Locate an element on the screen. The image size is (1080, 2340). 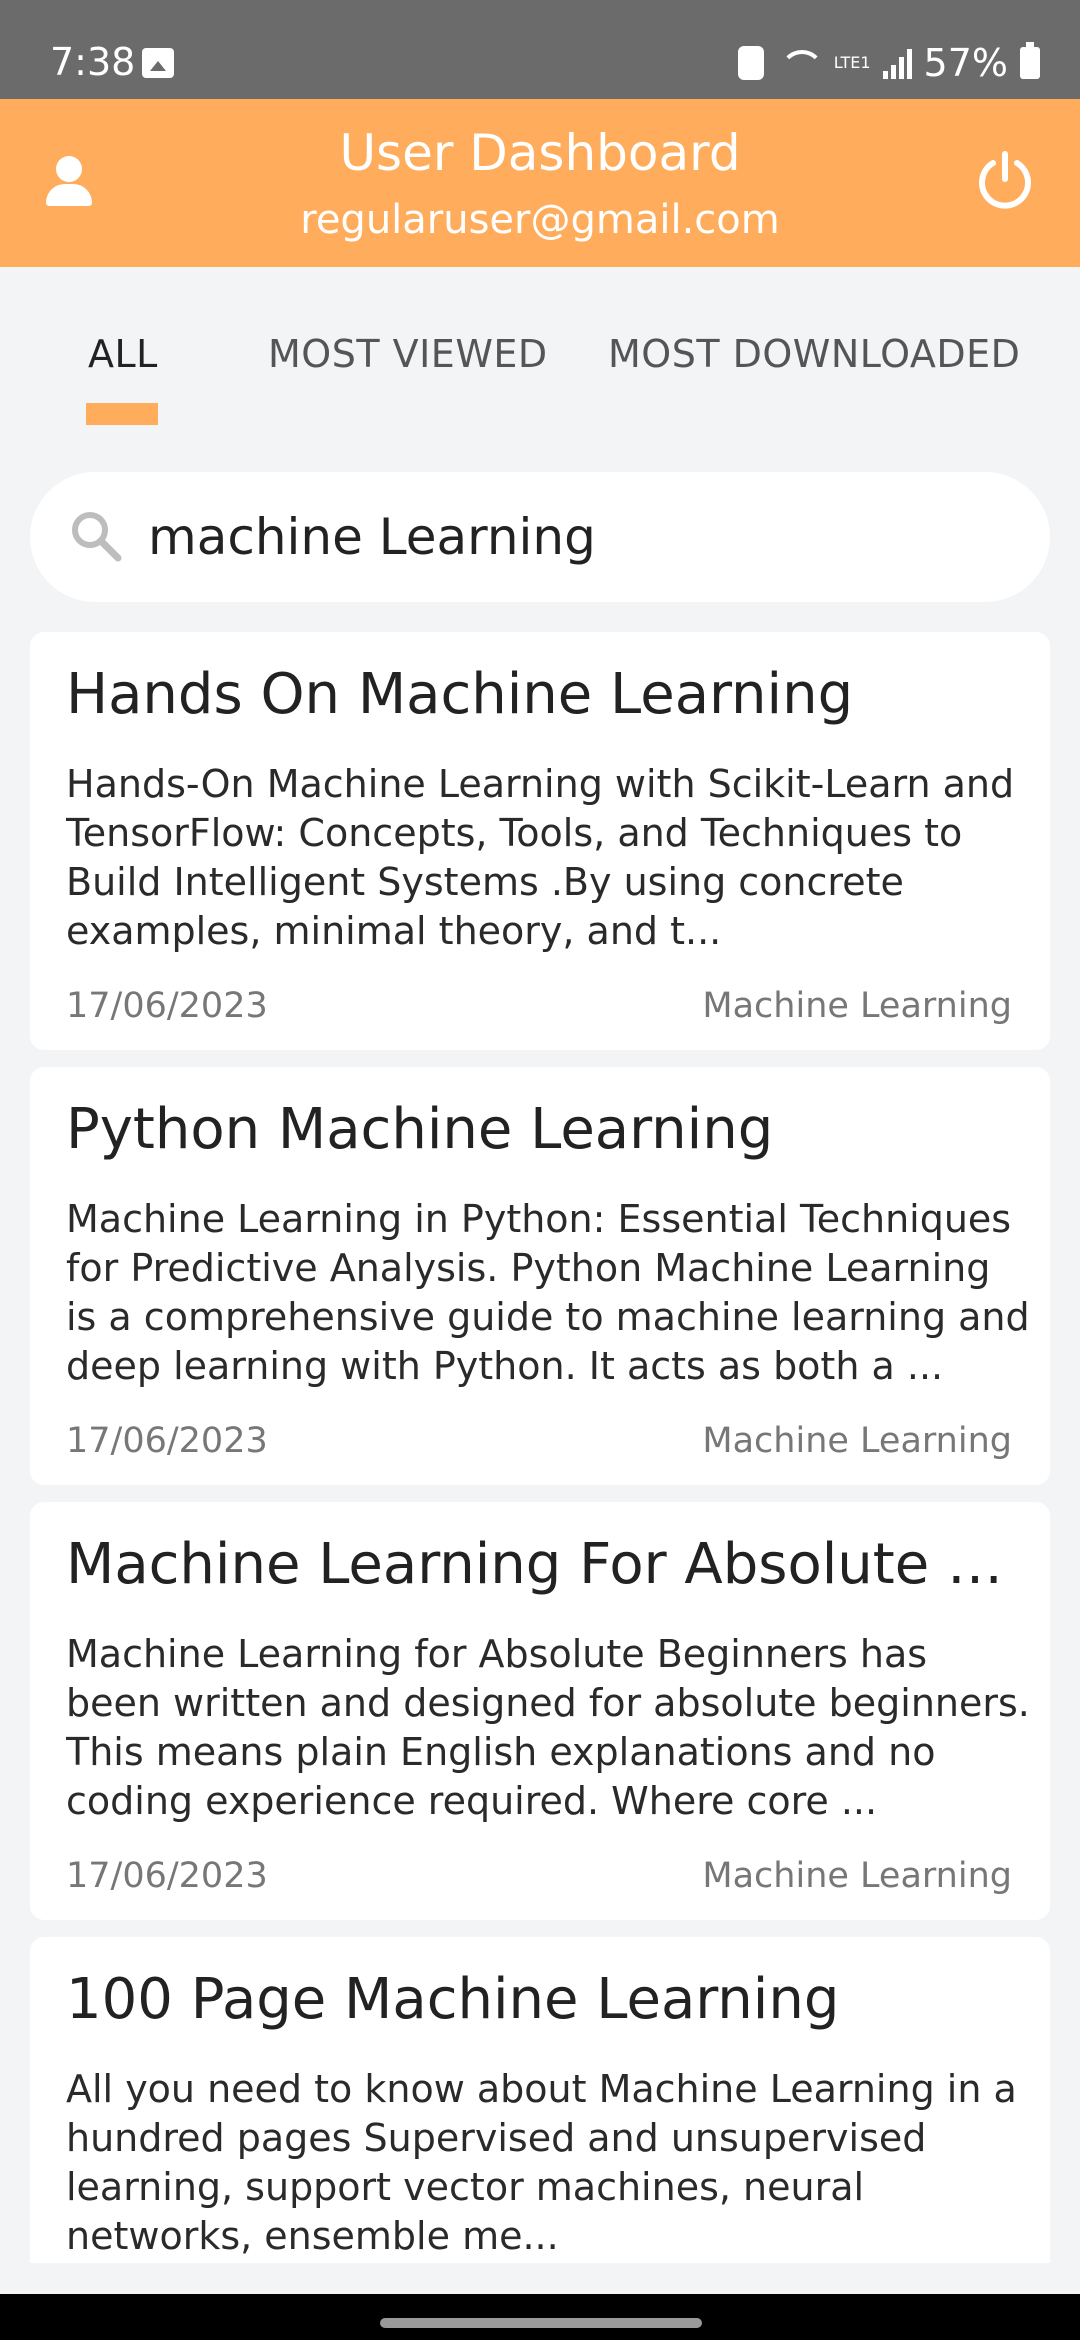
battery-percent: 57% is located at coordinates (965, 63).